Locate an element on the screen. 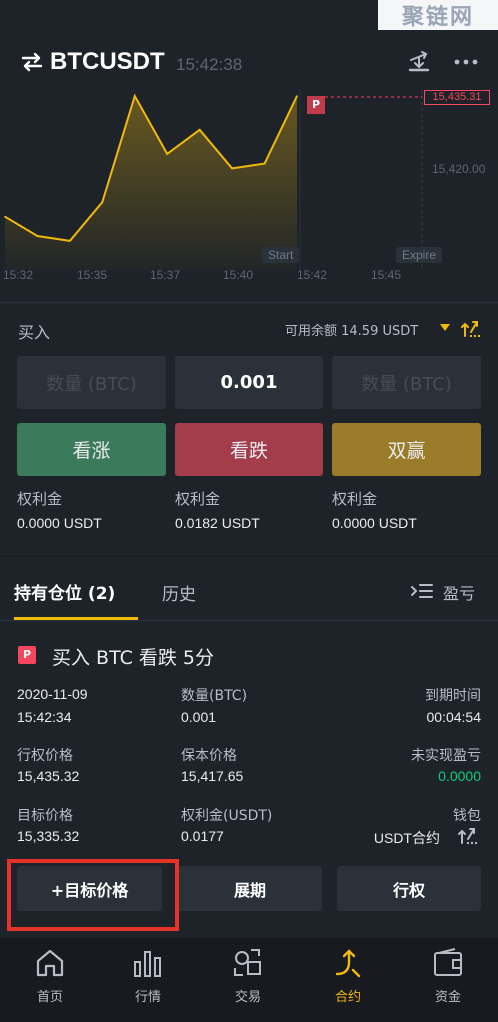 This screenshot has width=498, height=1022. exercise-button: 行权 is located at coordinates (409, 888).